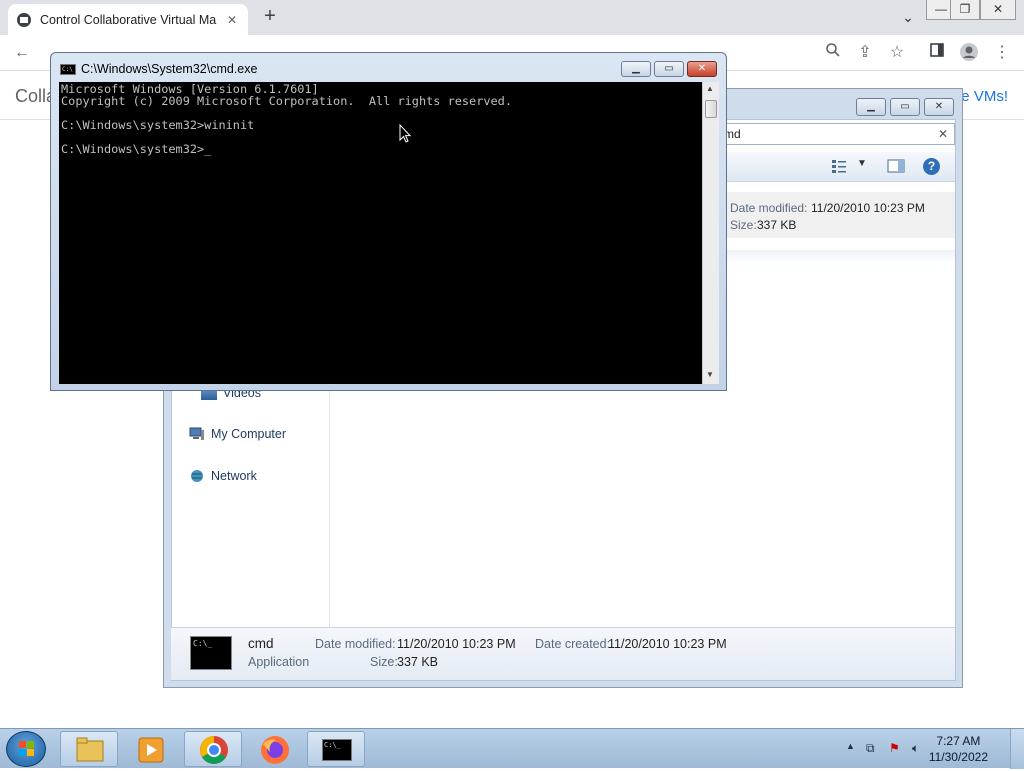 This screenshot has width=1024, height=771. I want to click on action-center-icon: ⚑, so click(894, 748).